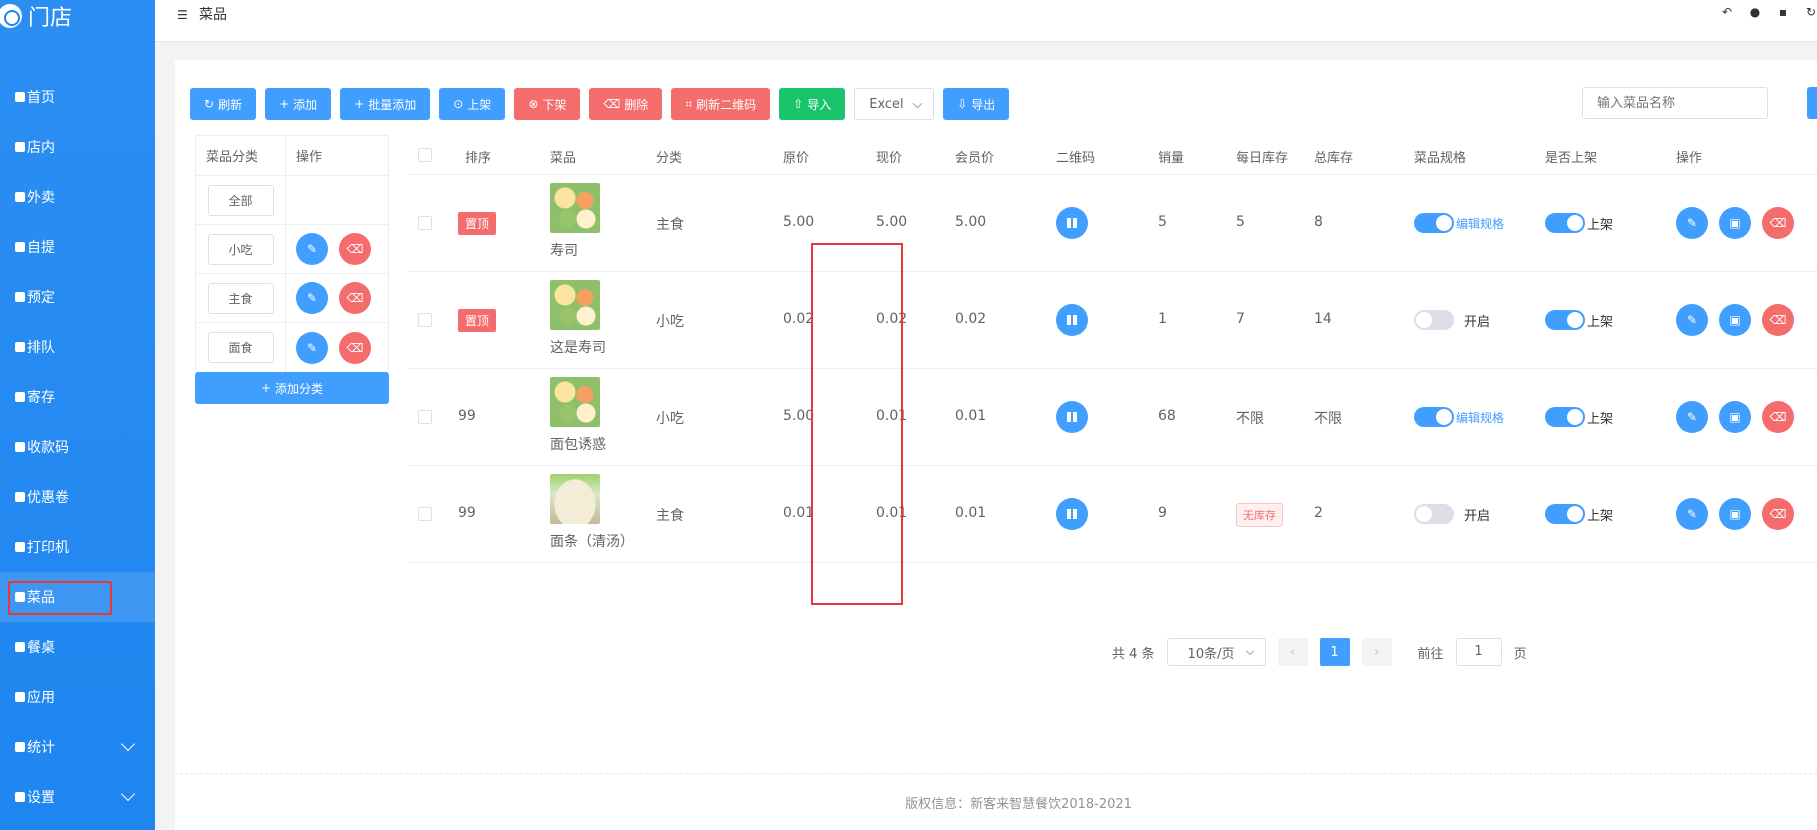 The width and height of the screenshot is (1817, 830). I want to click on grid-icon: ▪, so click(1783, 12).